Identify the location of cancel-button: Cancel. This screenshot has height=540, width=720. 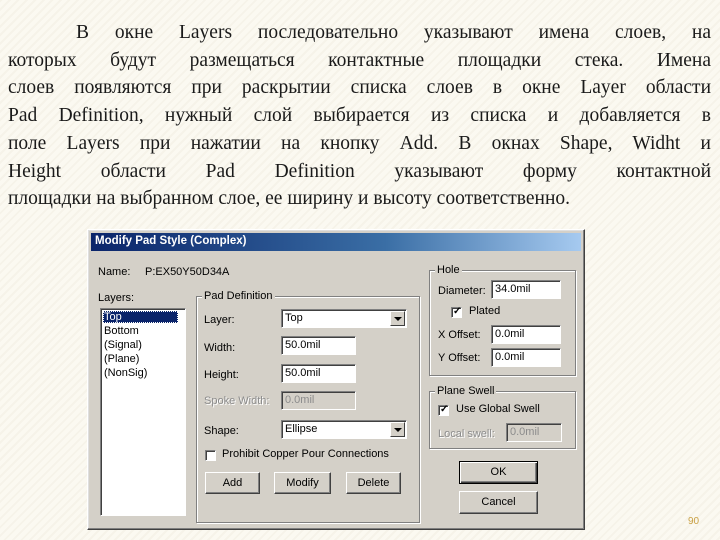
(498, 502).